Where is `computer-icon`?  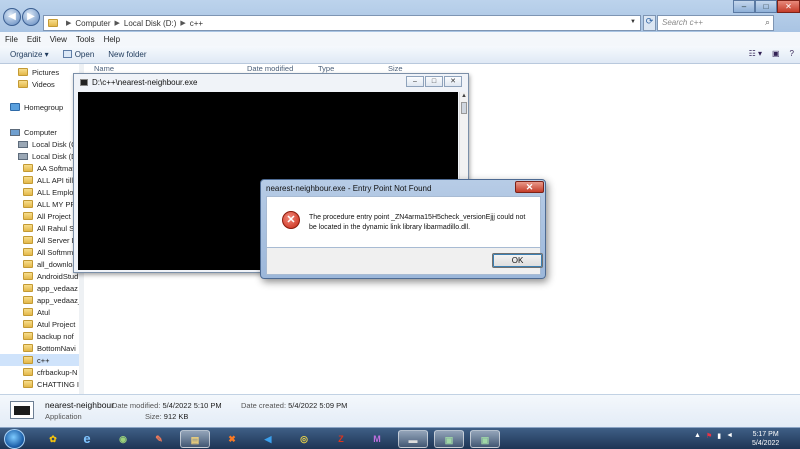 computer-icon is located at coordinates (15, 132).